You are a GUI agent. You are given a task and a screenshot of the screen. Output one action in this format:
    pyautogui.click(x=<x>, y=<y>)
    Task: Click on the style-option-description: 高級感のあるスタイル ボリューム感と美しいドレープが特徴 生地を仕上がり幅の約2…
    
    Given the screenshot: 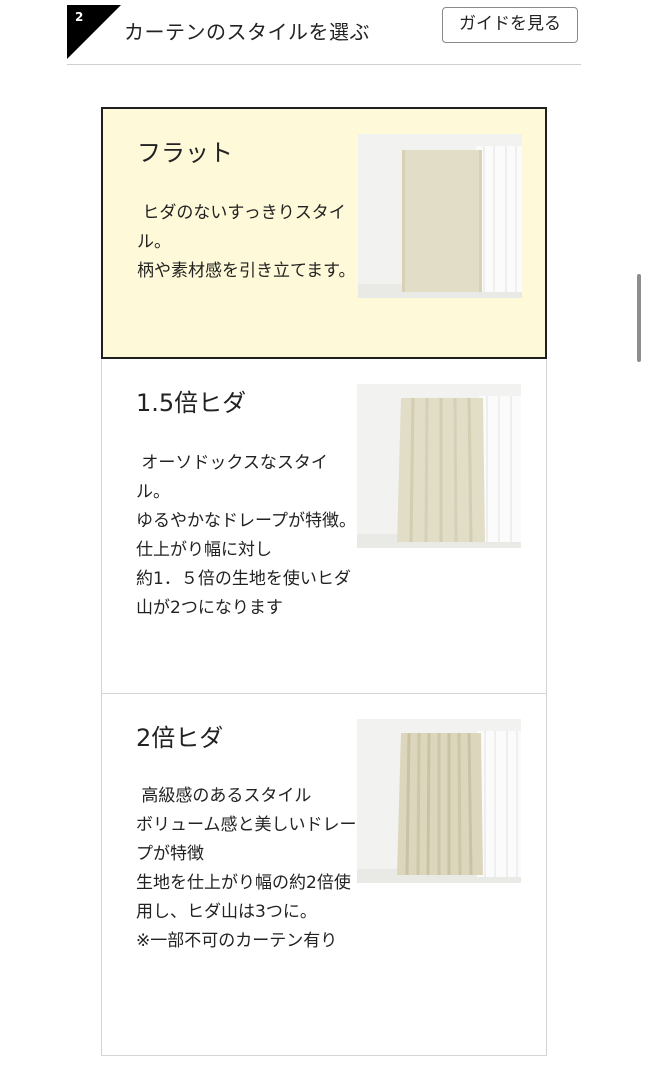 What is the action you would take?
    pyautogui.click(x=246, y=868)
    